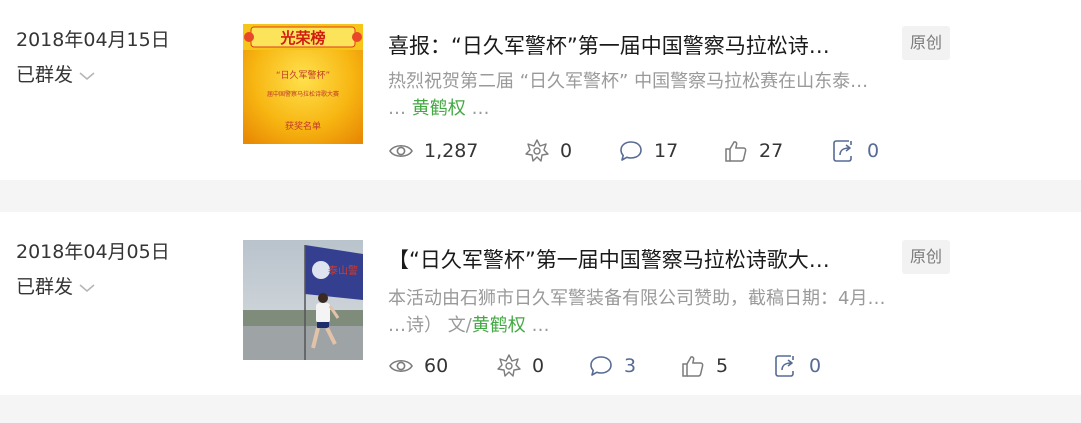 The image size is (1081, 423). I want to click on likes-stat: 5, so click(726, 366).